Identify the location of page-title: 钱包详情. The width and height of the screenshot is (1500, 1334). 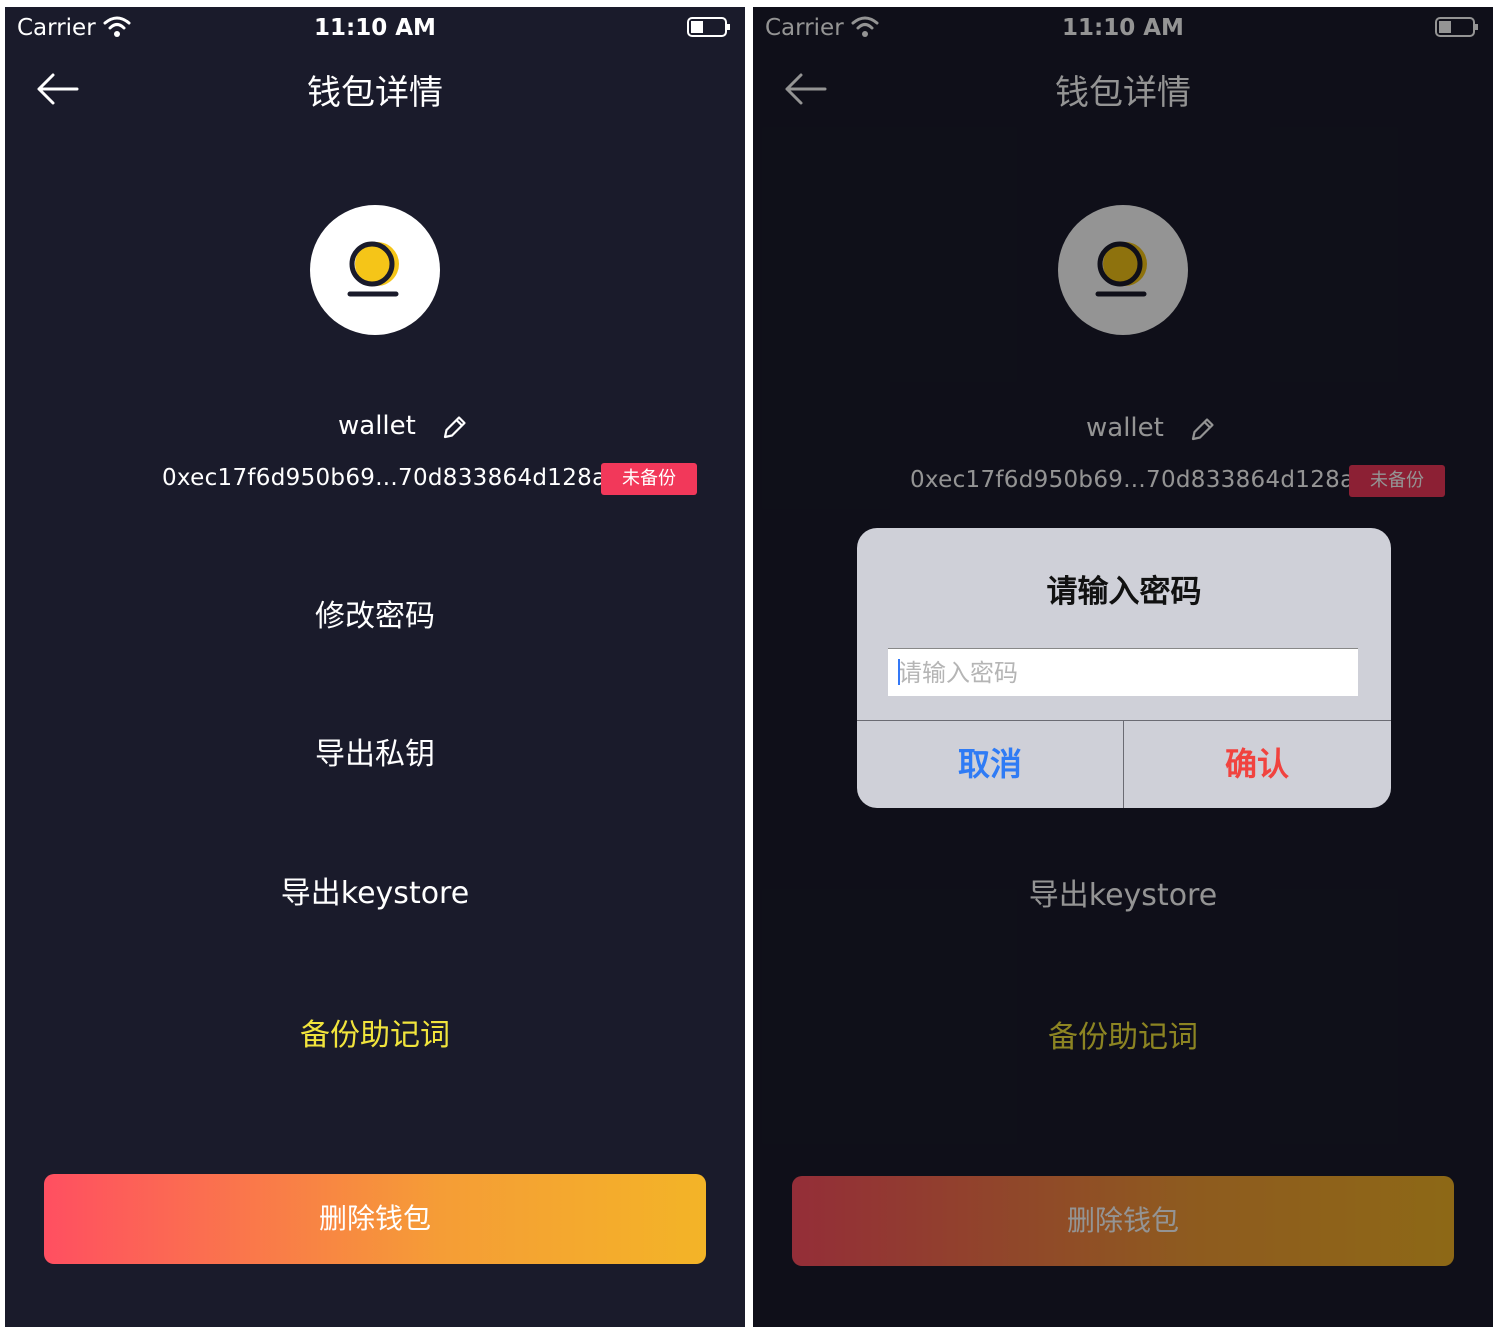
(375, 93).